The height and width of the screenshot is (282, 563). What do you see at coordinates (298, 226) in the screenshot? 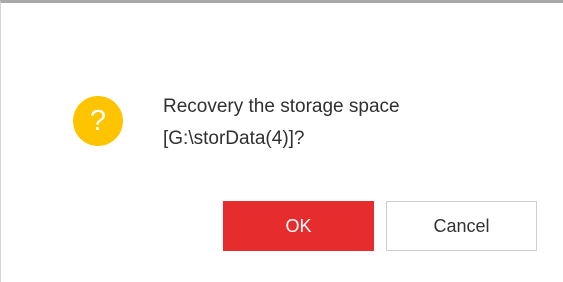
I see `ok-button: OK` at bounding box center [298, 226].